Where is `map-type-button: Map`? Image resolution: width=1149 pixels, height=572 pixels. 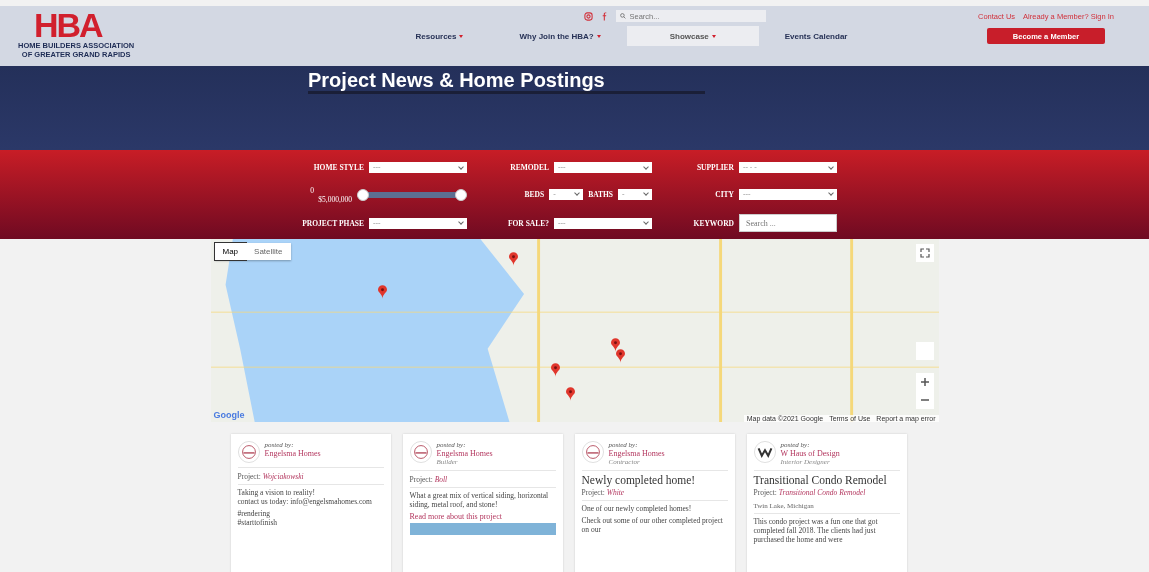
map-type-button: Map is located at coordinates (230, 251).